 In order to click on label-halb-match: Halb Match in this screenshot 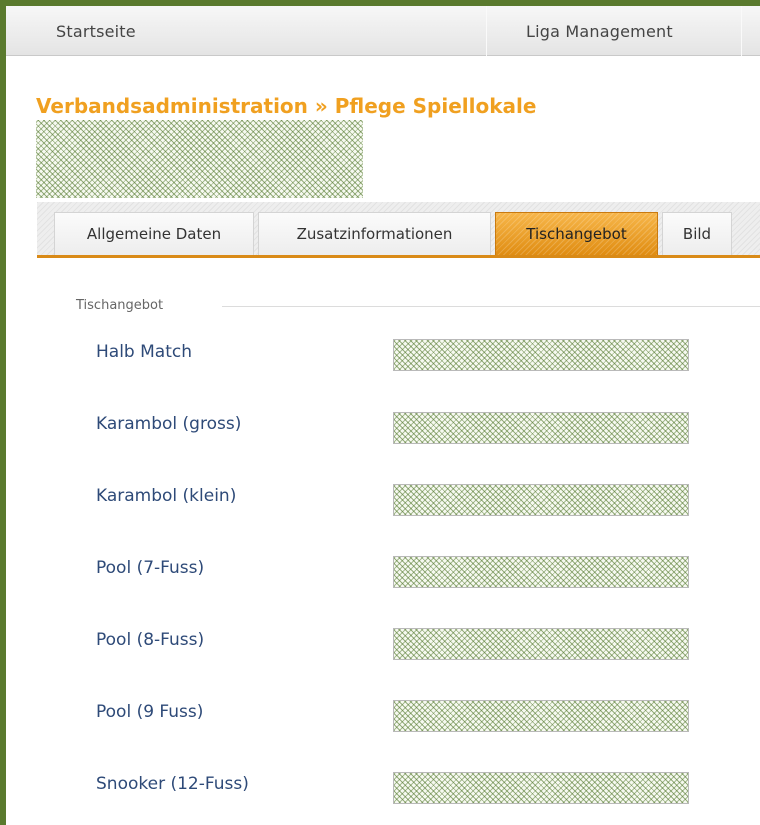, I will do `click(144, 352)`.